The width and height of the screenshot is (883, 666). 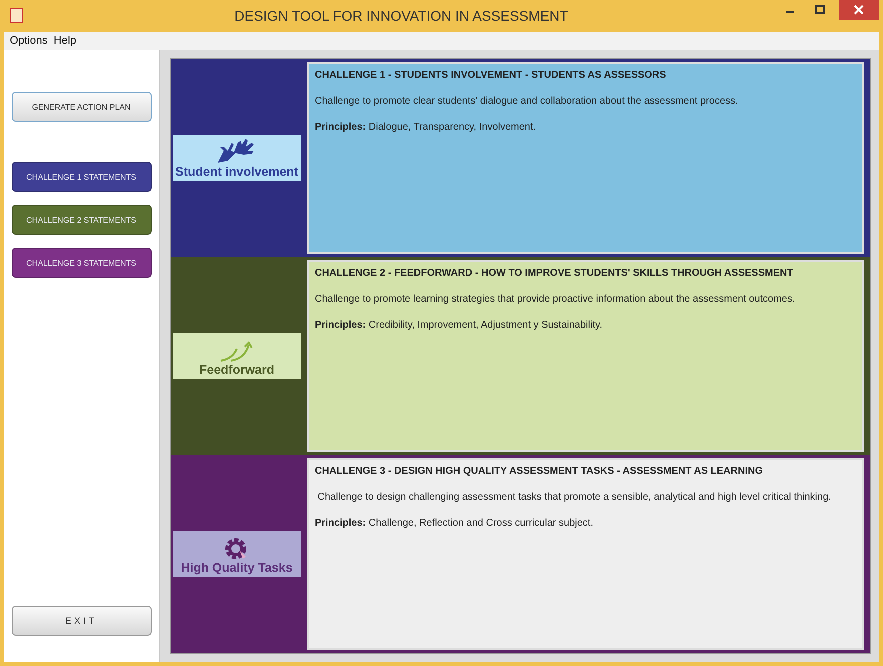 I want to click on maximize-icon, so click(x=820, y=10).